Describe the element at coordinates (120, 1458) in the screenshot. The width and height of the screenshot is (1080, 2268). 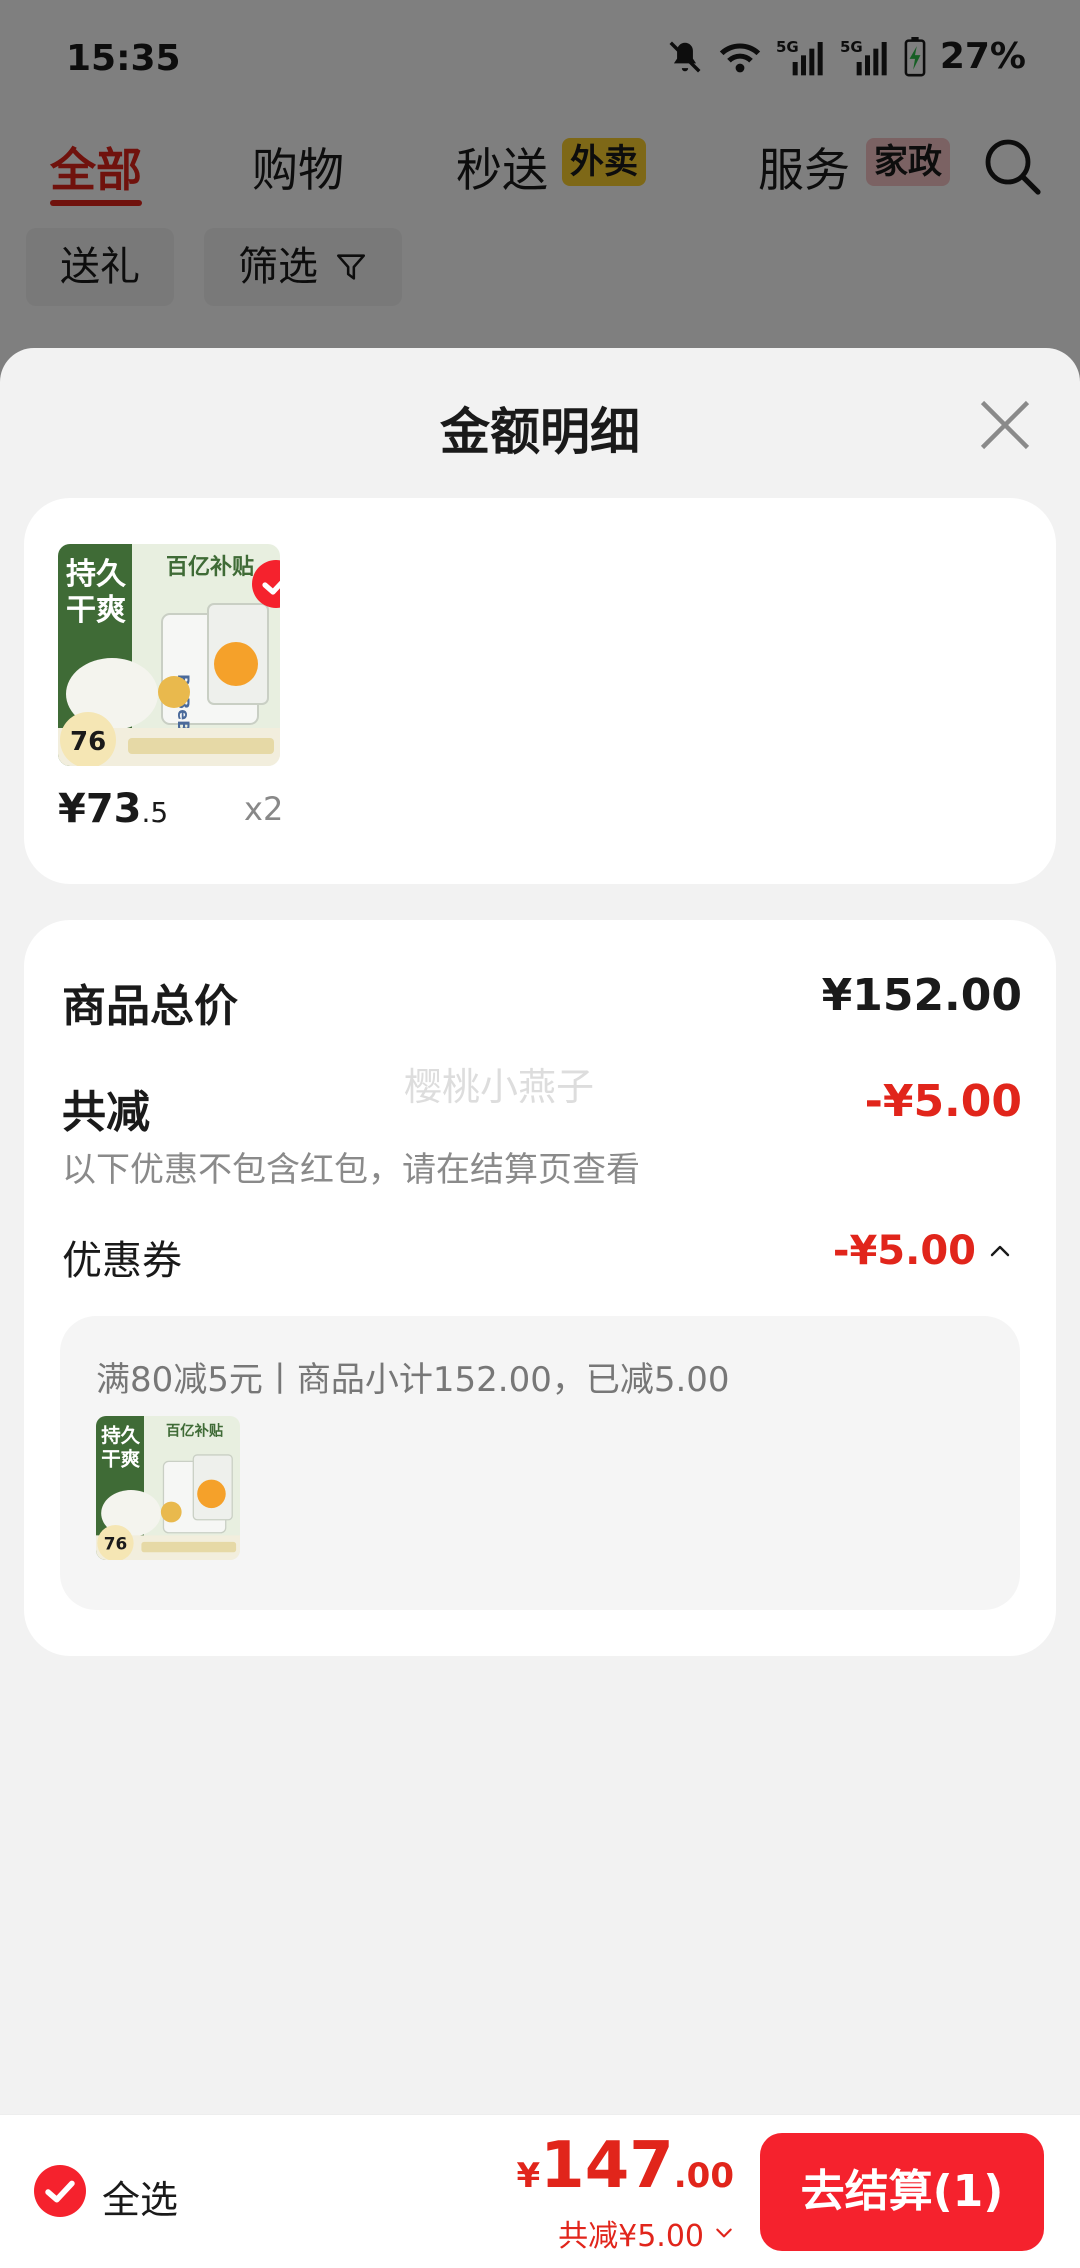
I see `coupon-thumb-text-2: 干爽` at that location.